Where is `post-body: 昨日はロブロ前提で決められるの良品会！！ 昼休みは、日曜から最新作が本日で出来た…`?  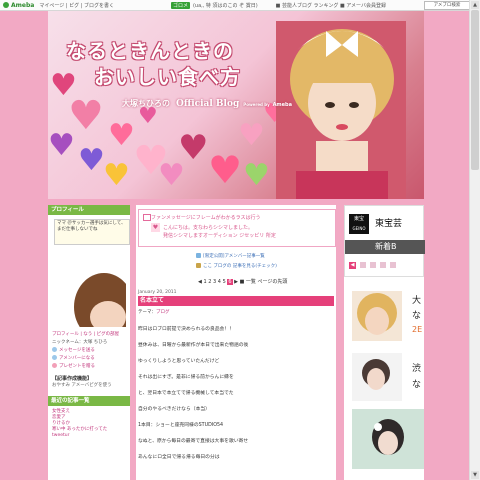 post-body: 昨日はロブロ前提で決められるの良品会！！ 昼休みは、日曜から最新作が本日で出来た… is located at coordinates (236, 397).